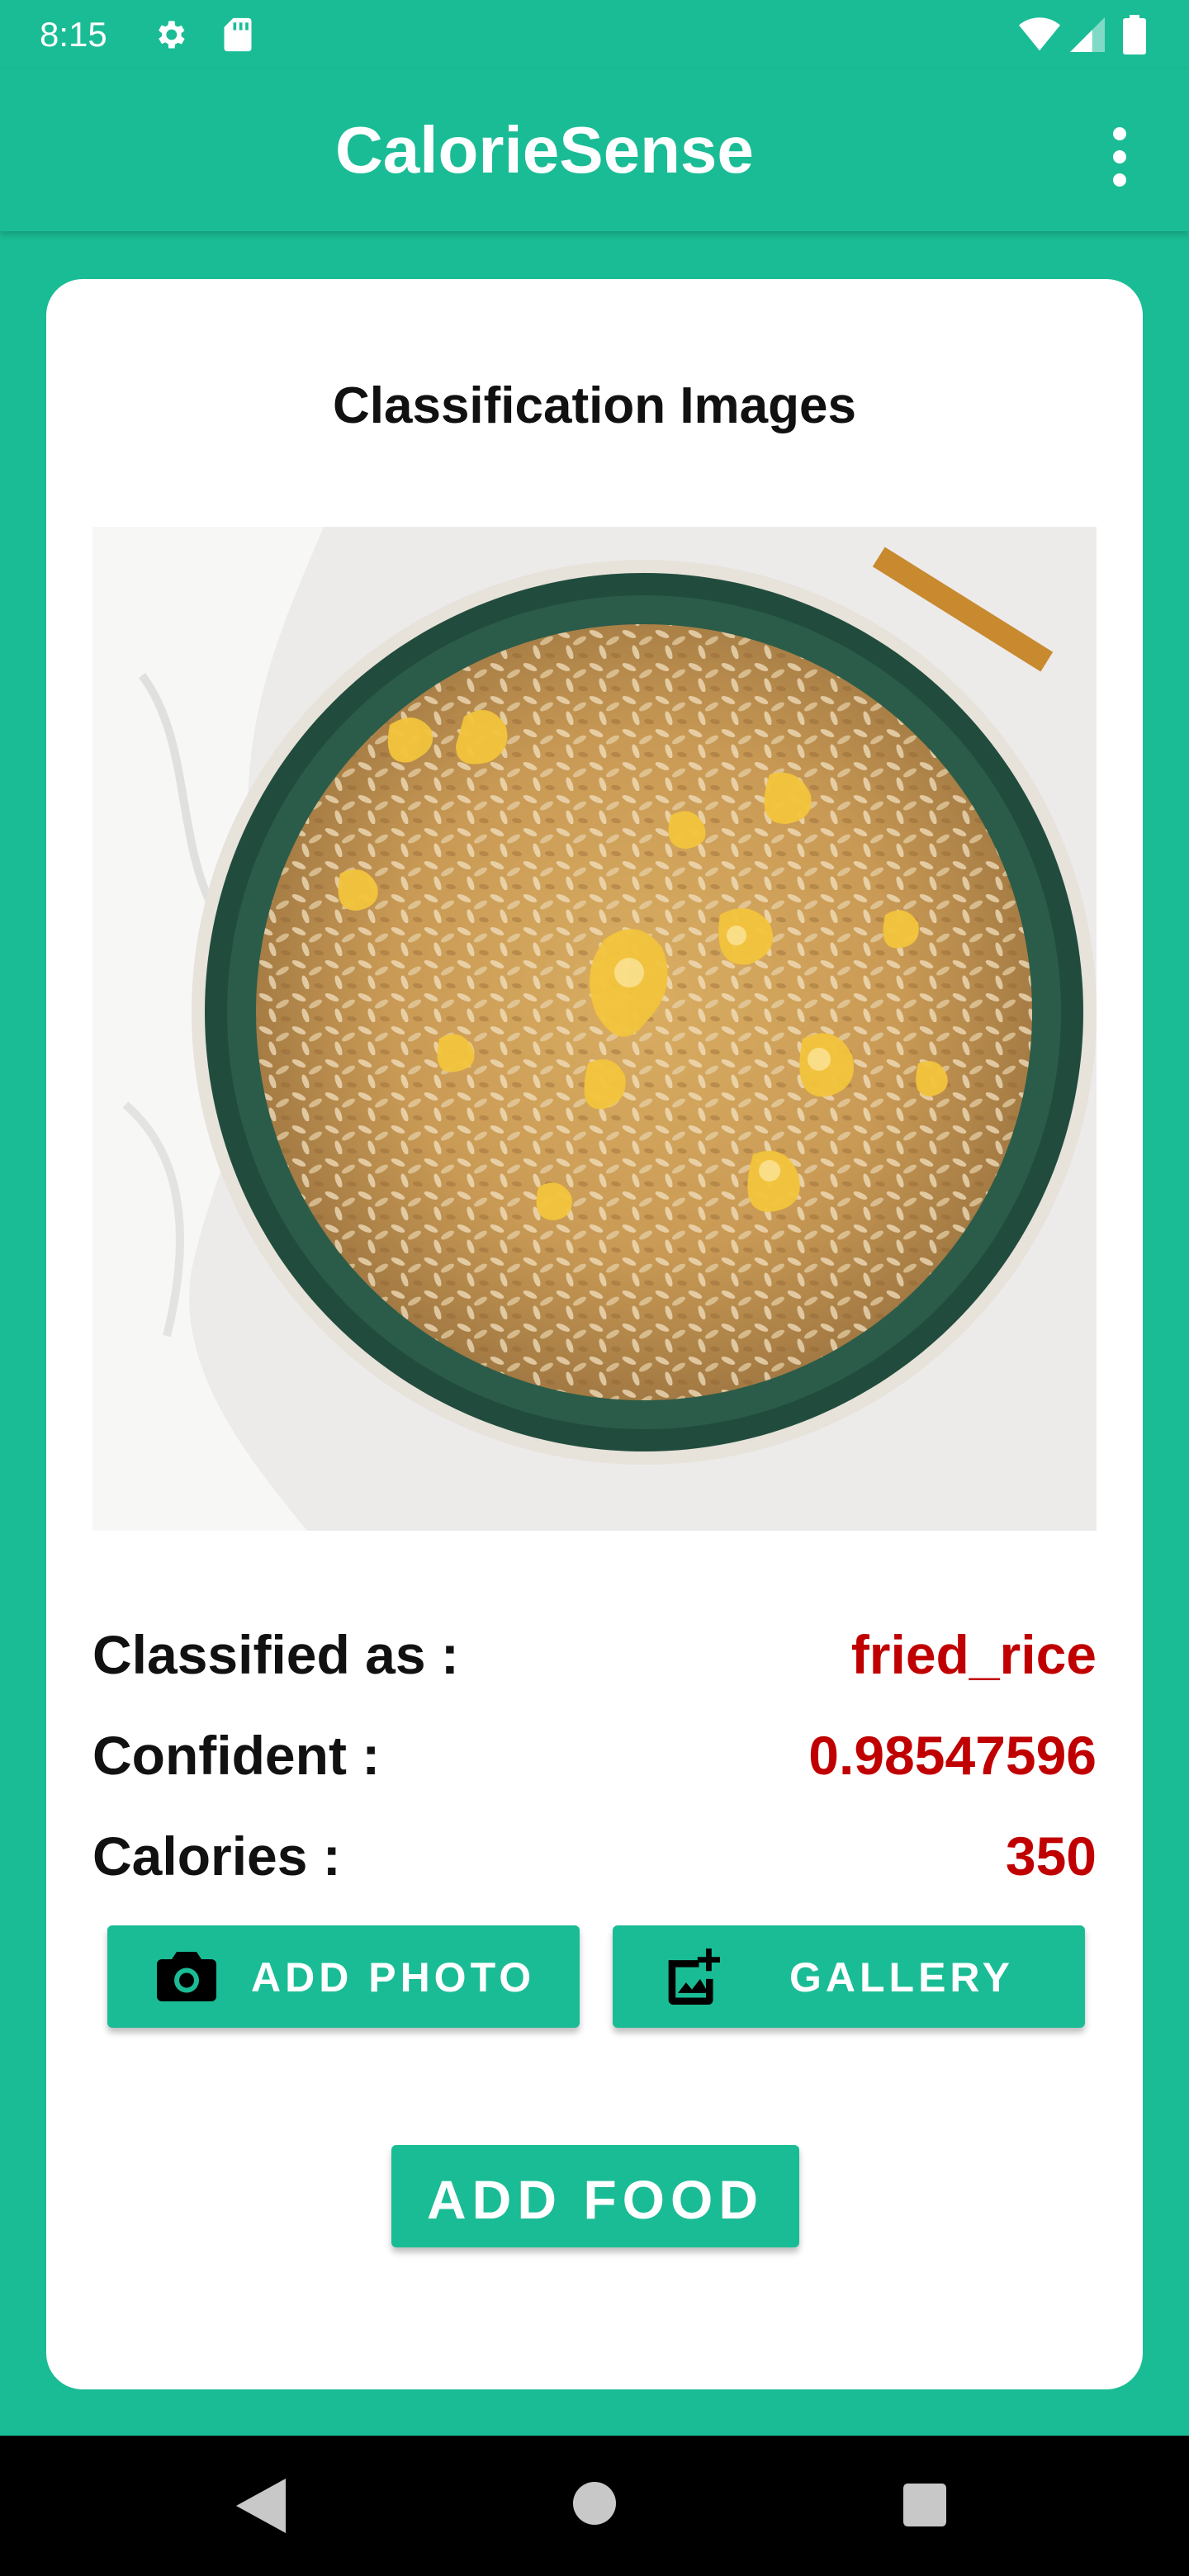  Describe the element at coordinates (595, 2199) in the screenshot. I see `add-food-label: ADD FOOD` at that location.